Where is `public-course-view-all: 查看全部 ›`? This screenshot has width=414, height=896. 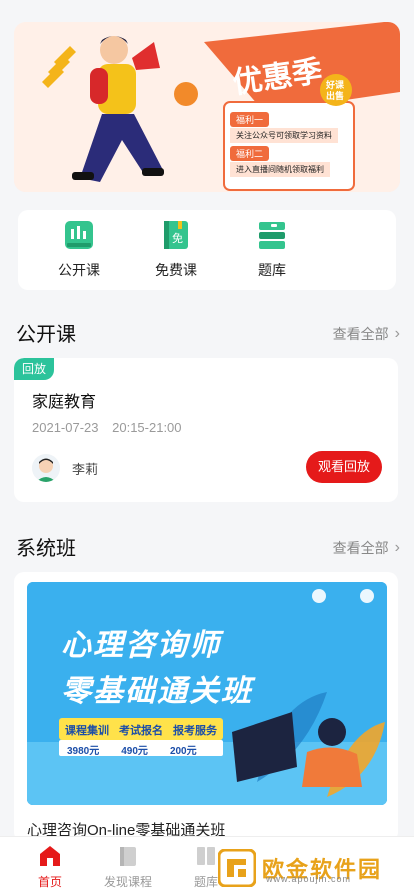 public-course-view-all: 查看全部 › is located at coordinates (366, 334).